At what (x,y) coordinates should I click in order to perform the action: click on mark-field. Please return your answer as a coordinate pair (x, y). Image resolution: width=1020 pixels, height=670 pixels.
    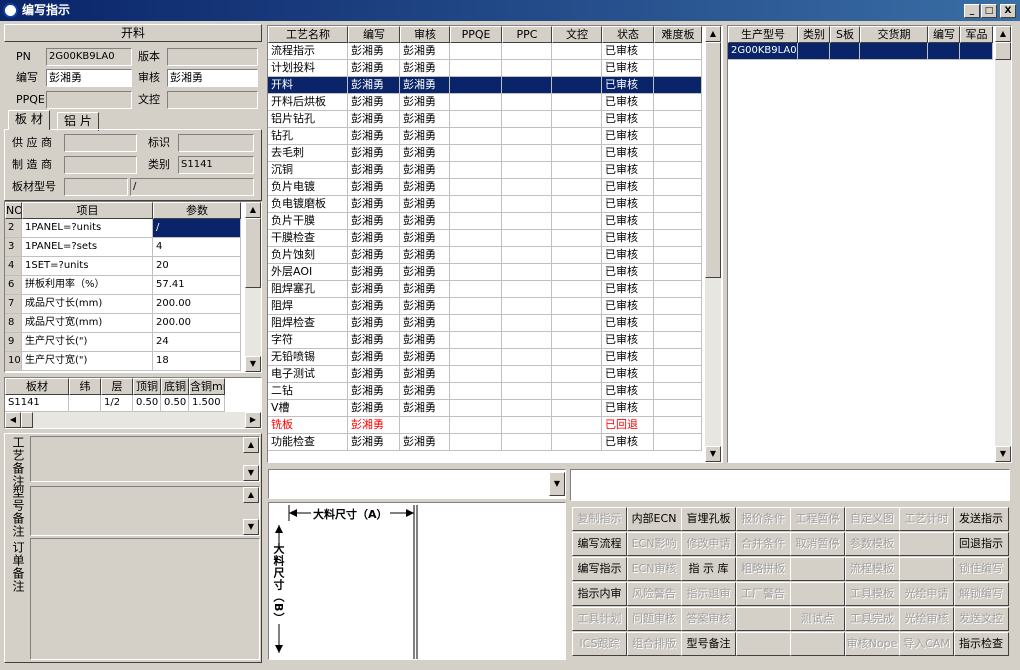
    Looking at the image, I should click on (216, 143).